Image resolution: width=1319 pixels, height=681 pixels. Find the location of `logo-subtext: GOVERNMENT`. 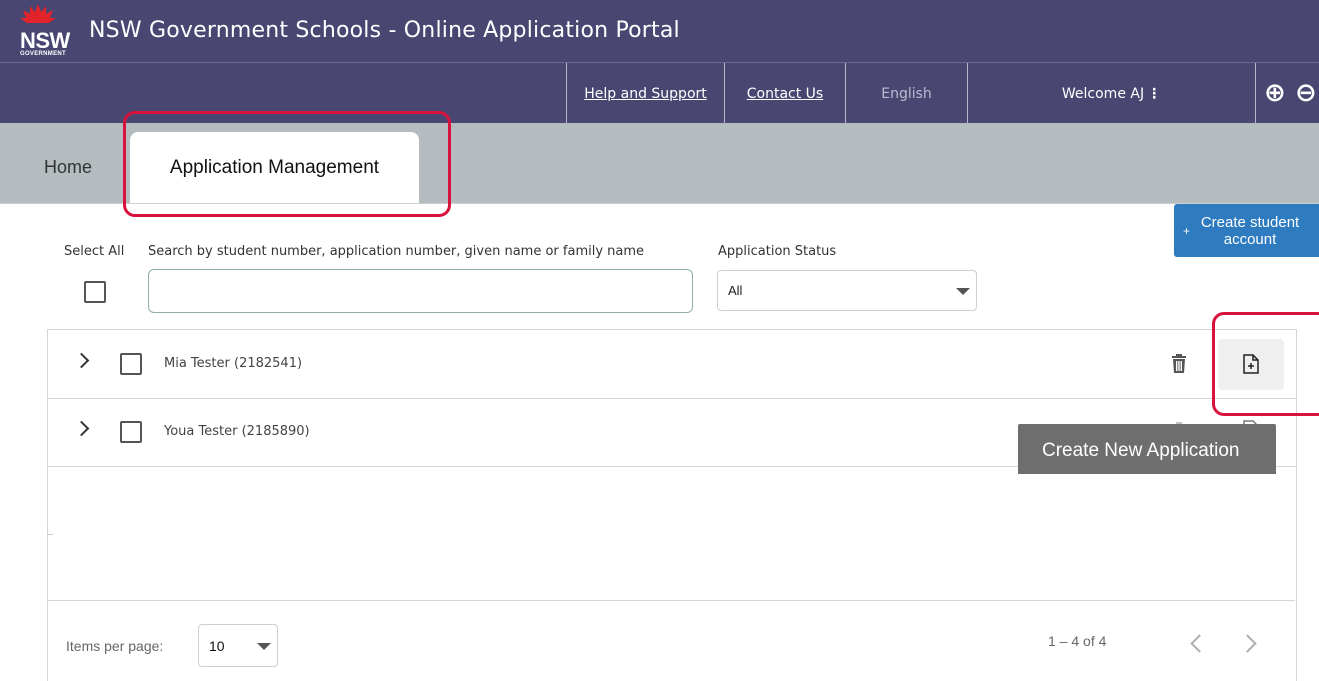

logo-subtext: GOVERNMENT is located at coordinates (43, 54).